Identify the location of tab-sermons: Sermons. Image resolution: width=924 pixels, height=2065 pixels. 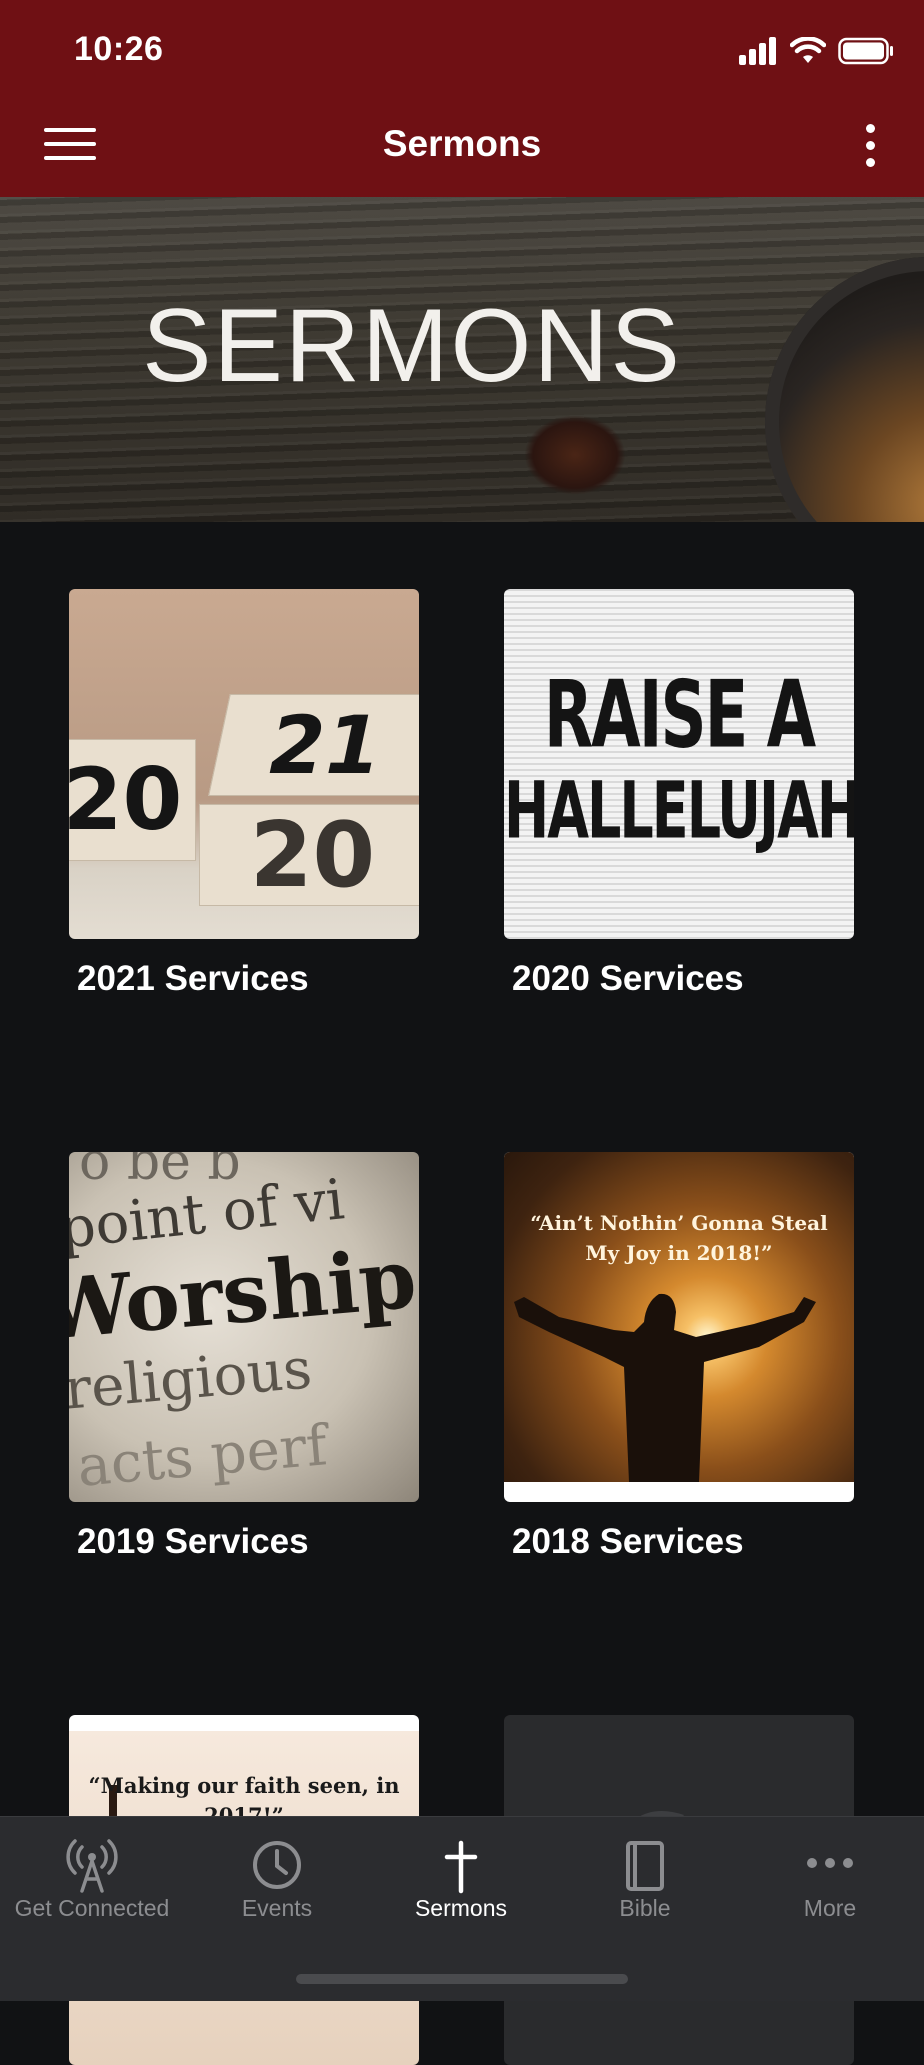
(461, 1882).